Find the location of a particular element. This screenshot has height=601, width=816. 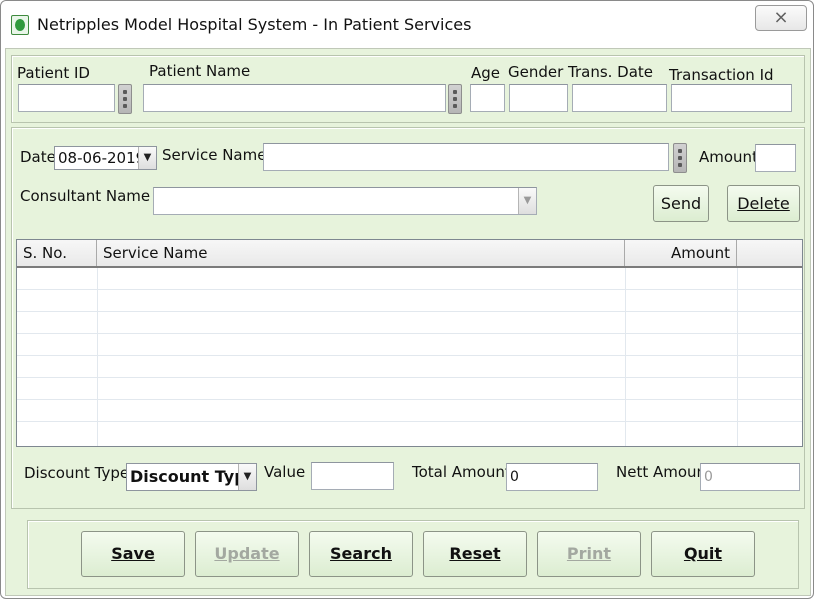

update-button: Update is located at coordinates (247, 554).